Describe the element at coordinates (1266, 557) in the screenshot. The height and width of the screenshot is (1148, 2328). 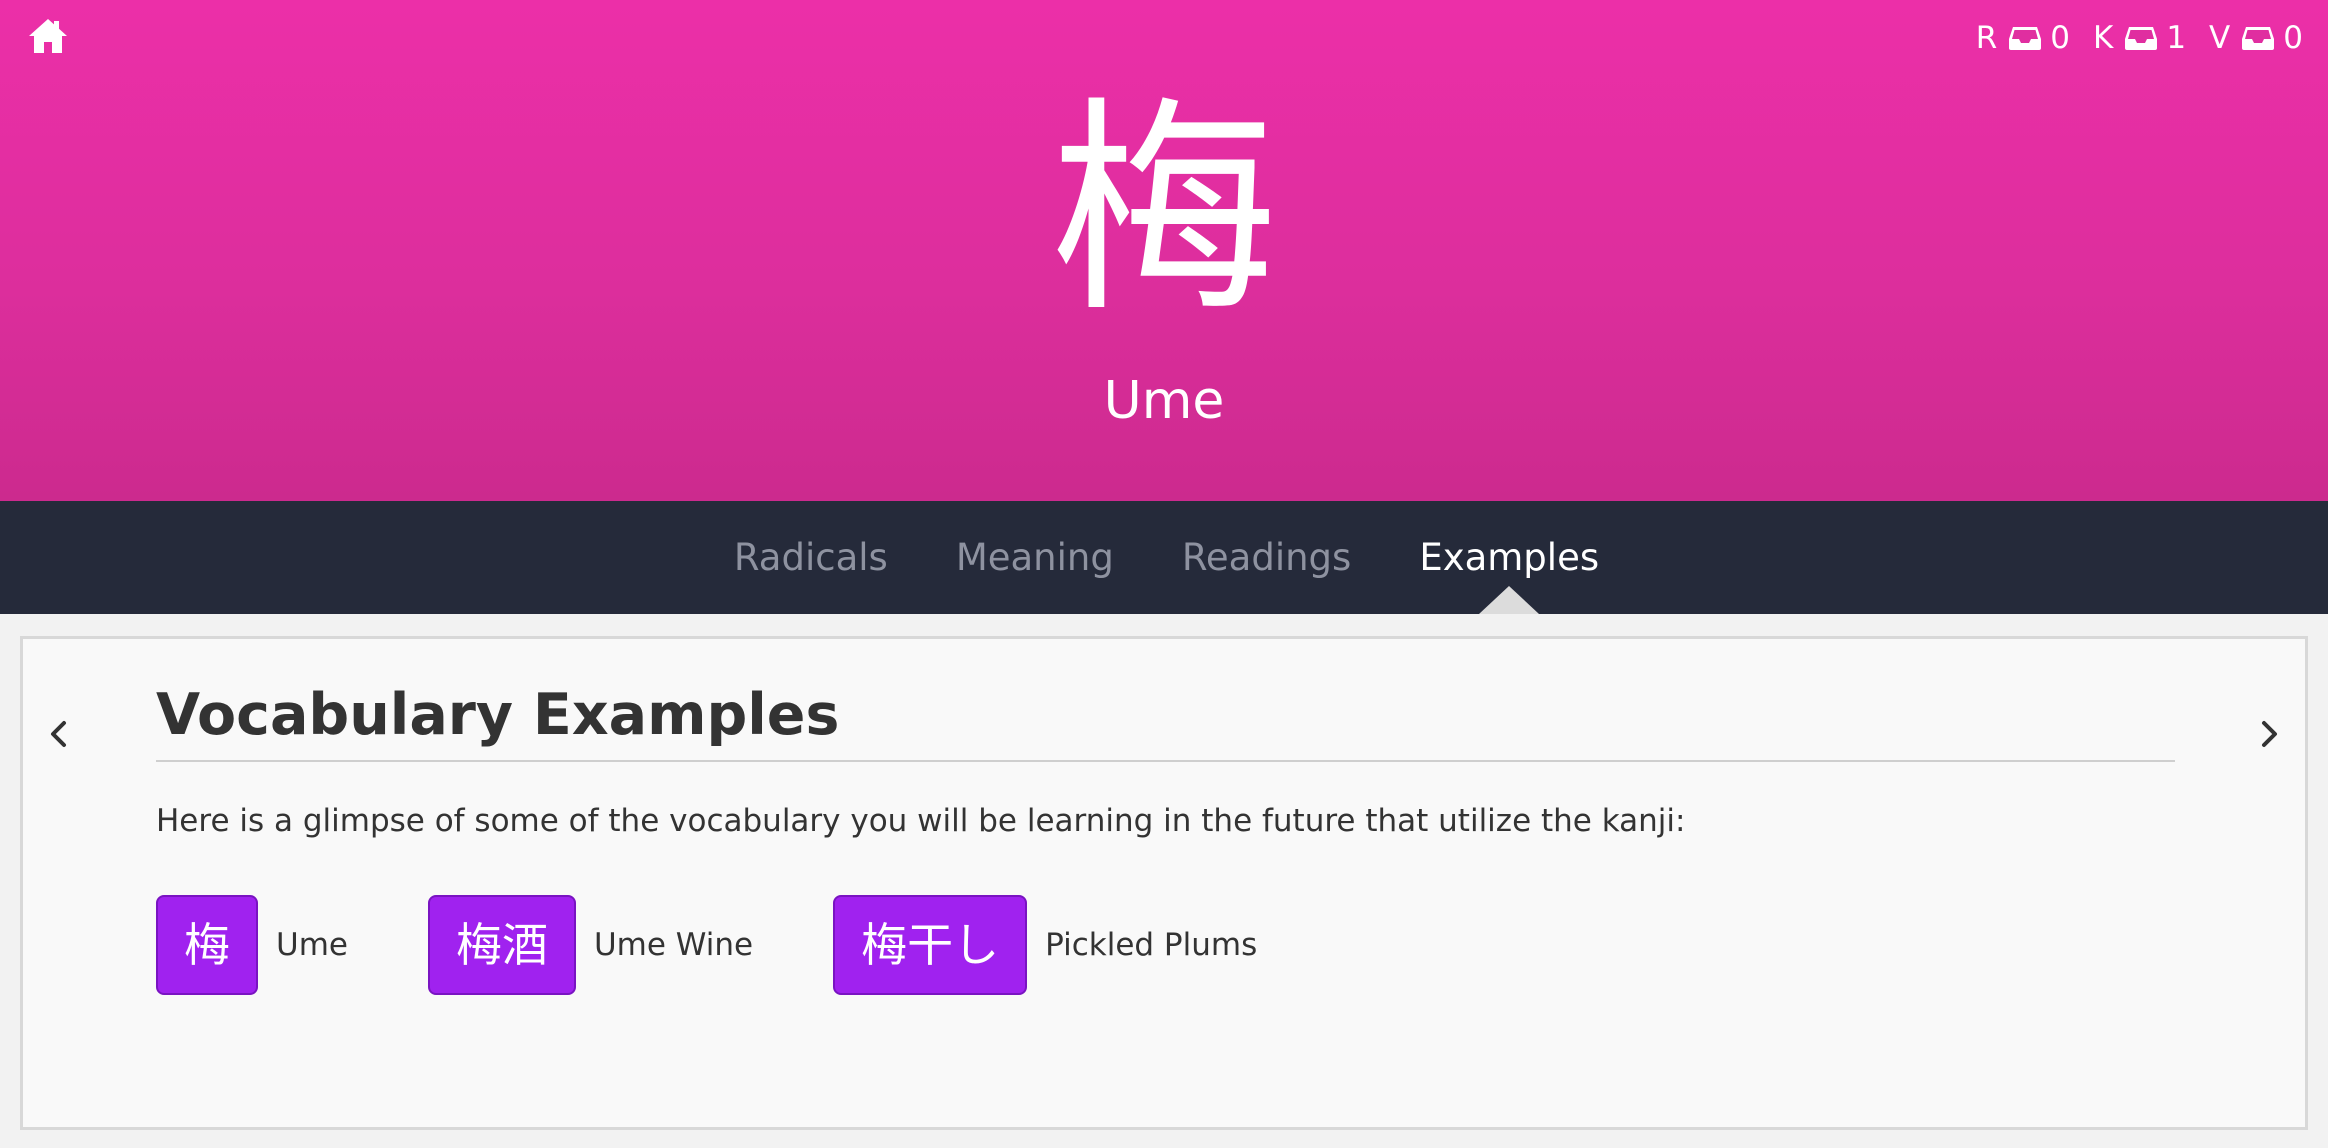
I see `tab-readings: Readings` at that location.